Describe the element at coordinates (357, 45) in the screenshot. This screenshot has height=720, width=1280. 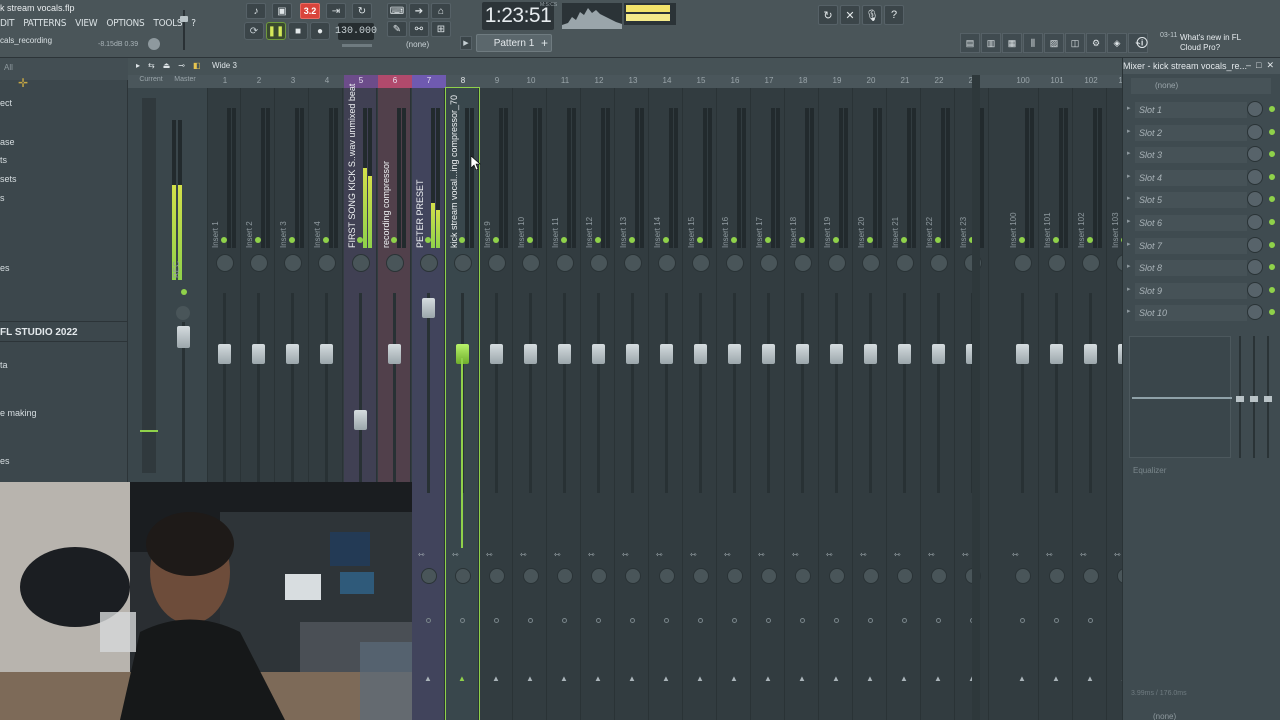
I see `tempo-slider` at that location.